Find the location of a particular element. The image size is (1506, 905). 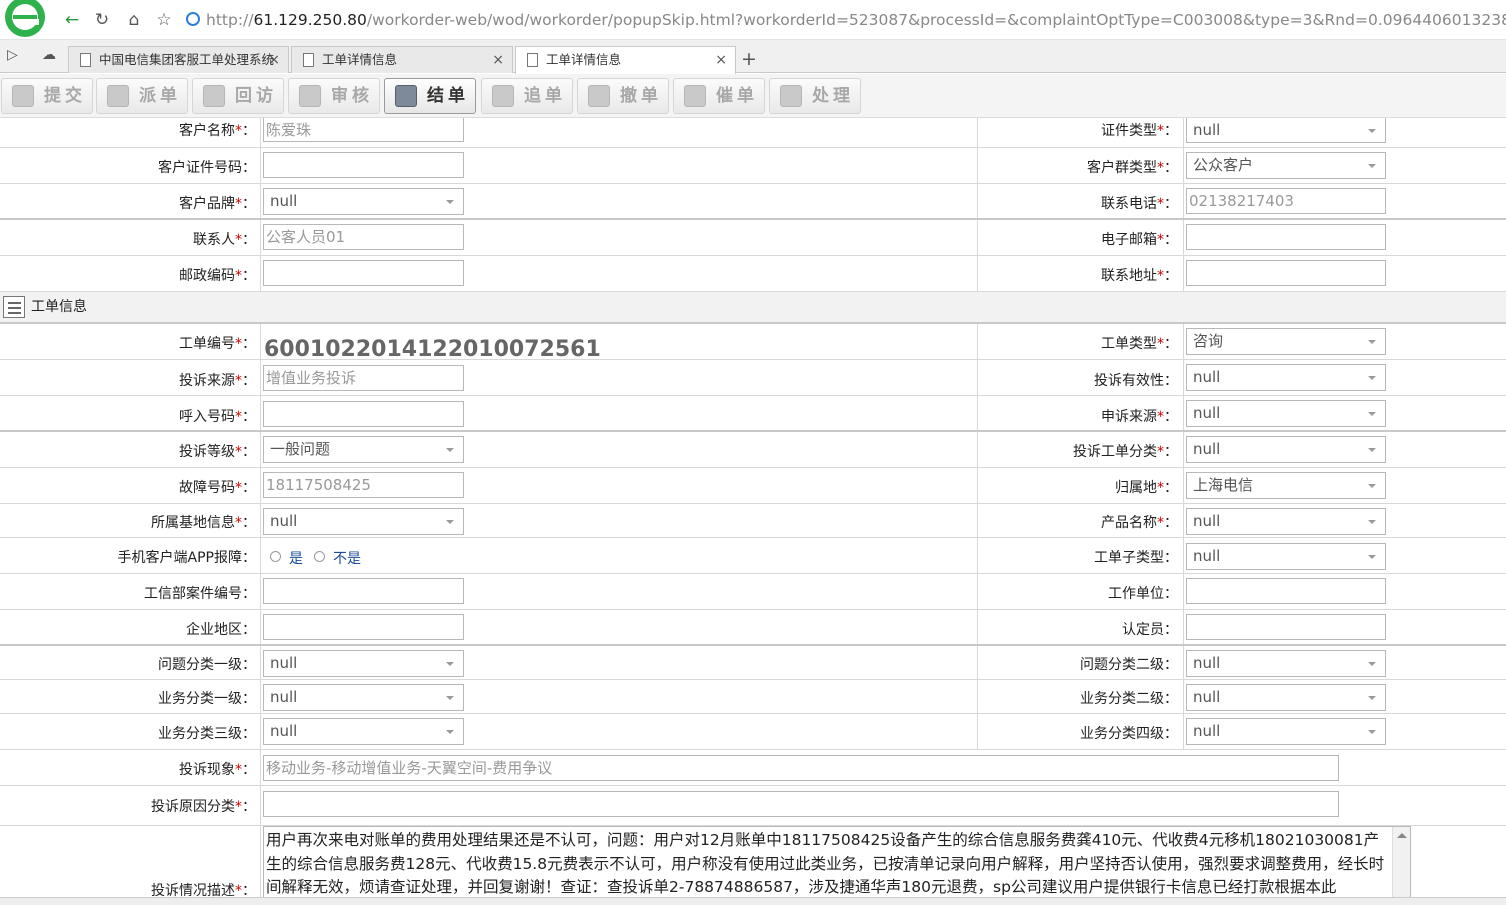

order-info-section: 工单信息 is located at coordinates (753, 308).